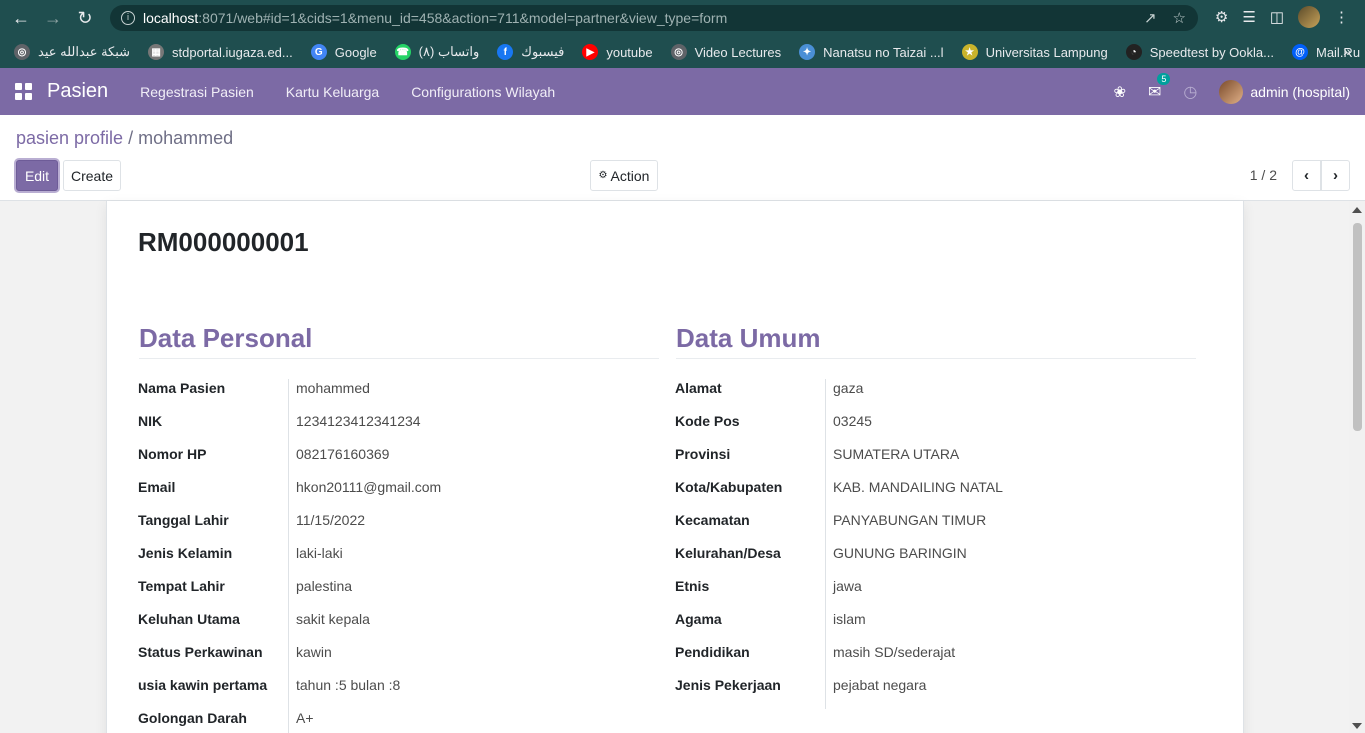 The height and width of the screenshot is (733, 1365). What do you see at coordinates (72, 52) in the screenshot?
I see `bookmark-item: ◎ شبكة عبدالله عيد` at bounding box center [72, 52].